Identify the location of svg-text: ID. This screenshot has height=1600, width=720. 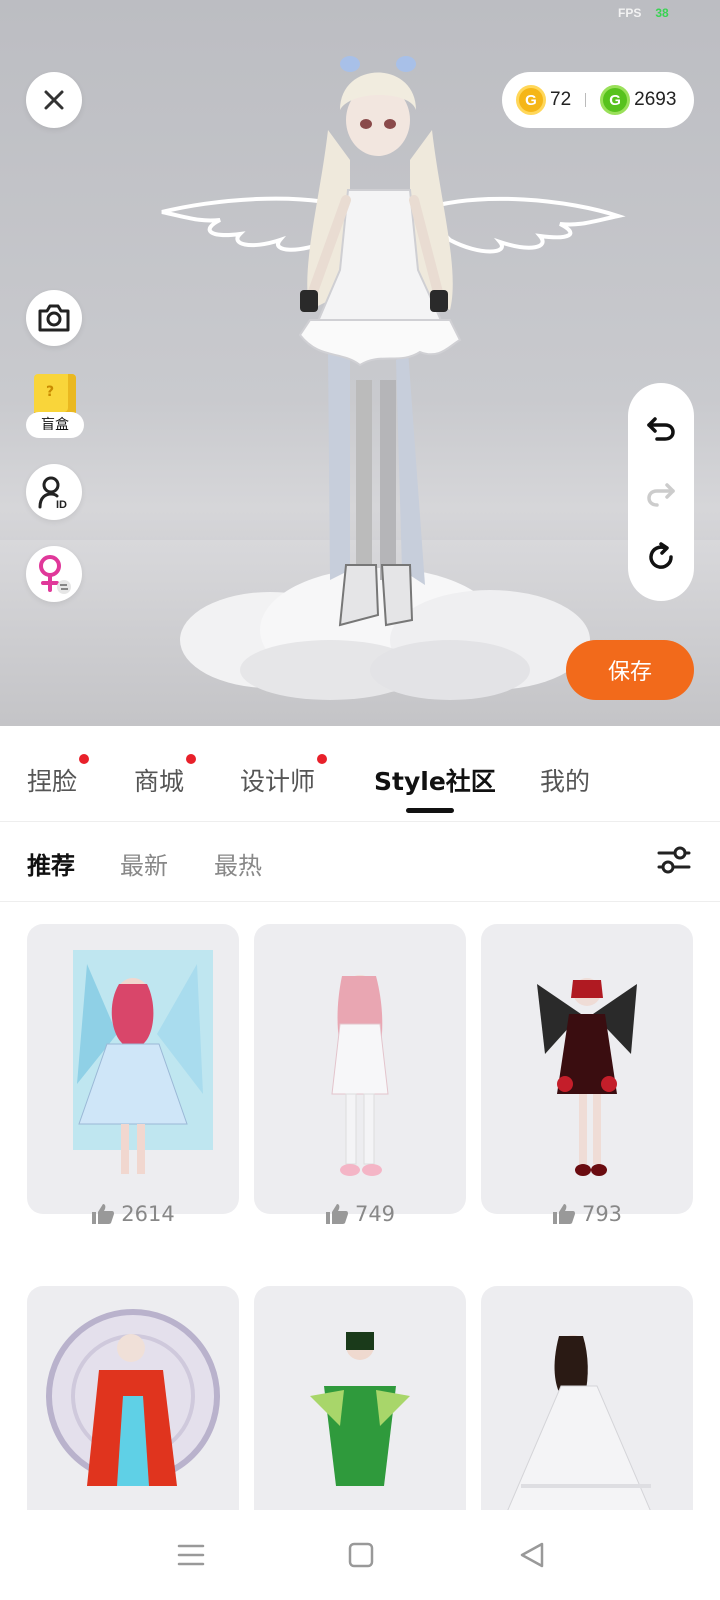
(61, 504).